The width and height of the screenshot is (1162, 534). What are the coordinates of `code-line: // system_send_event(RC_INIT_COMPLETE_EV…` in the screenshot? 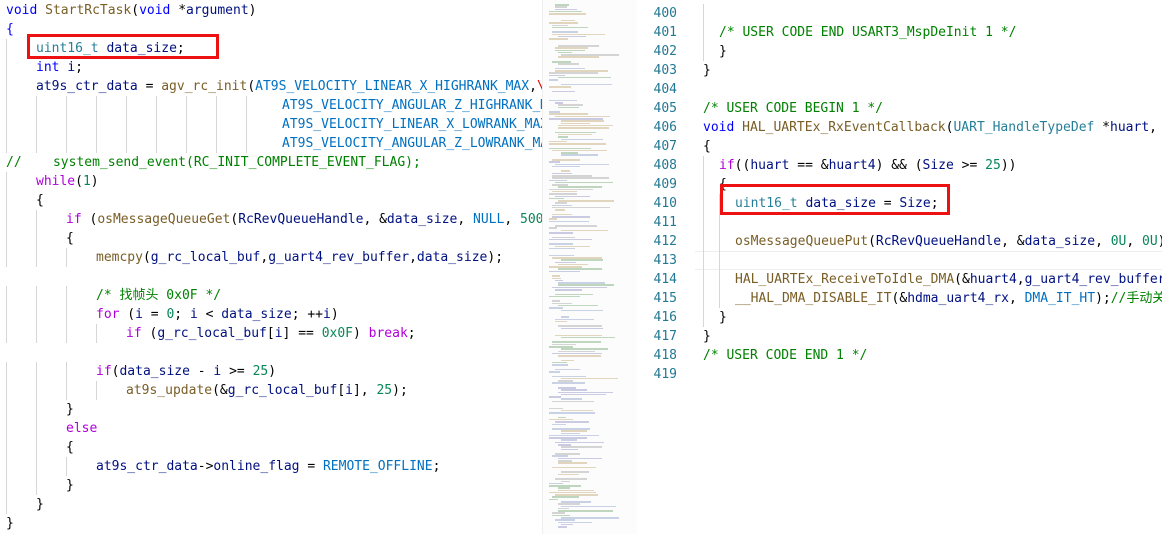 It's located at (213, 162).